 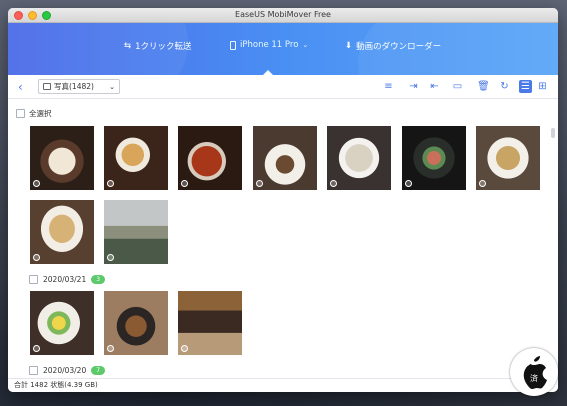 I want to click on main-nav: ⇆ 1クリック転送 iPhone 11 Pro ⌄ ⬇ 動画のダウンローダー, so click(x=283, y=49).